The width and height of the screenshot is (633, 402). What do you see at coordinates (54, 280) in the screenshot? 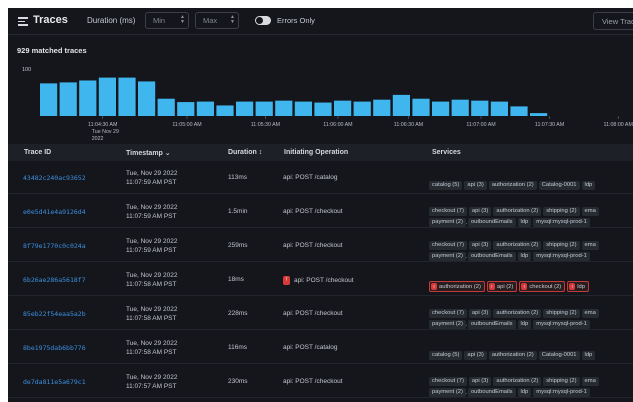
I see `trace-id-link: 6b26ae286a5618f7` at bounding box center [54, 280].